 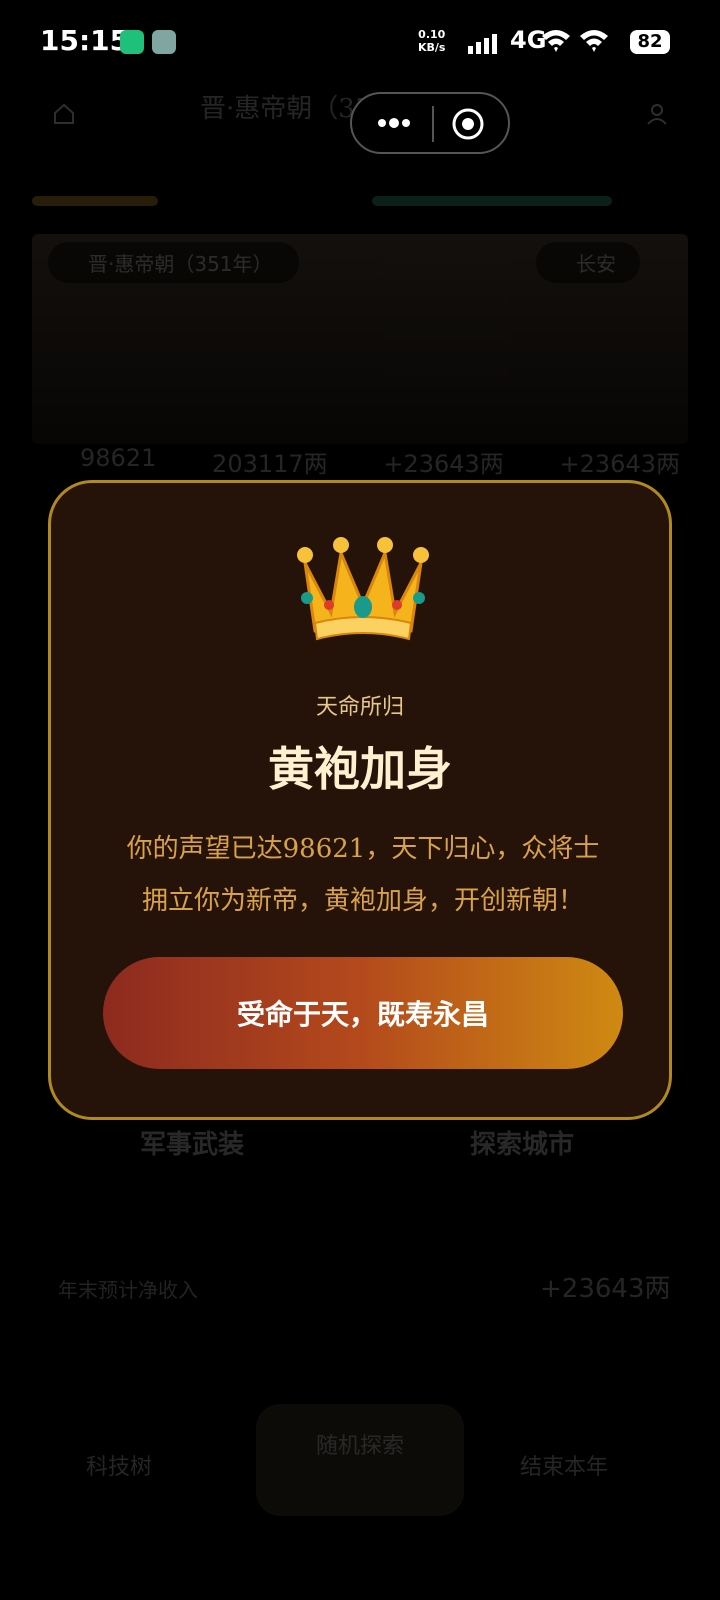 I want to click on progress-bar-left, so click(x=95, y=201).